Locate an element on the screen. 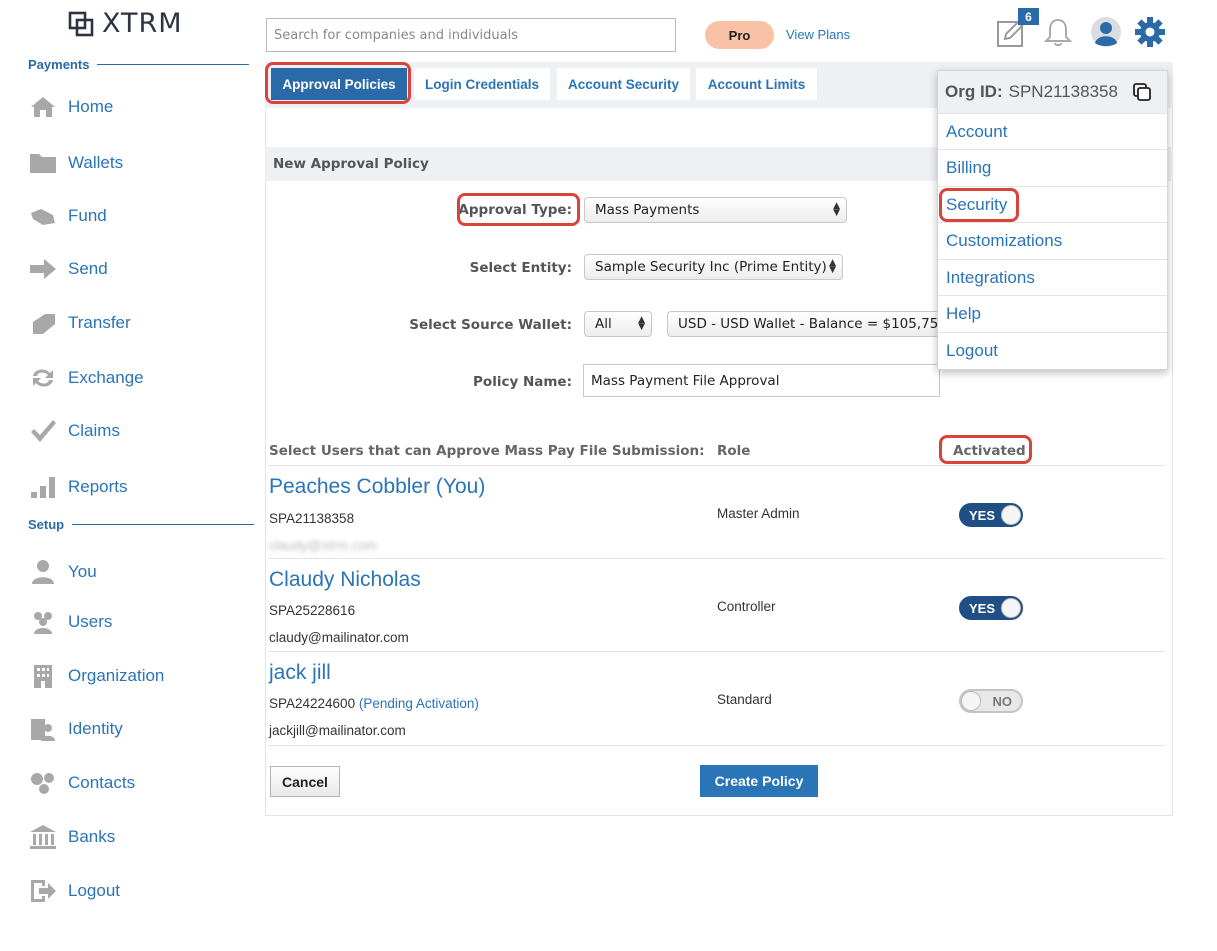 The height and width of the screenshot is (951, 1217). user-name: Peaches Cobbler (You) is located at coordinates (377, 487).